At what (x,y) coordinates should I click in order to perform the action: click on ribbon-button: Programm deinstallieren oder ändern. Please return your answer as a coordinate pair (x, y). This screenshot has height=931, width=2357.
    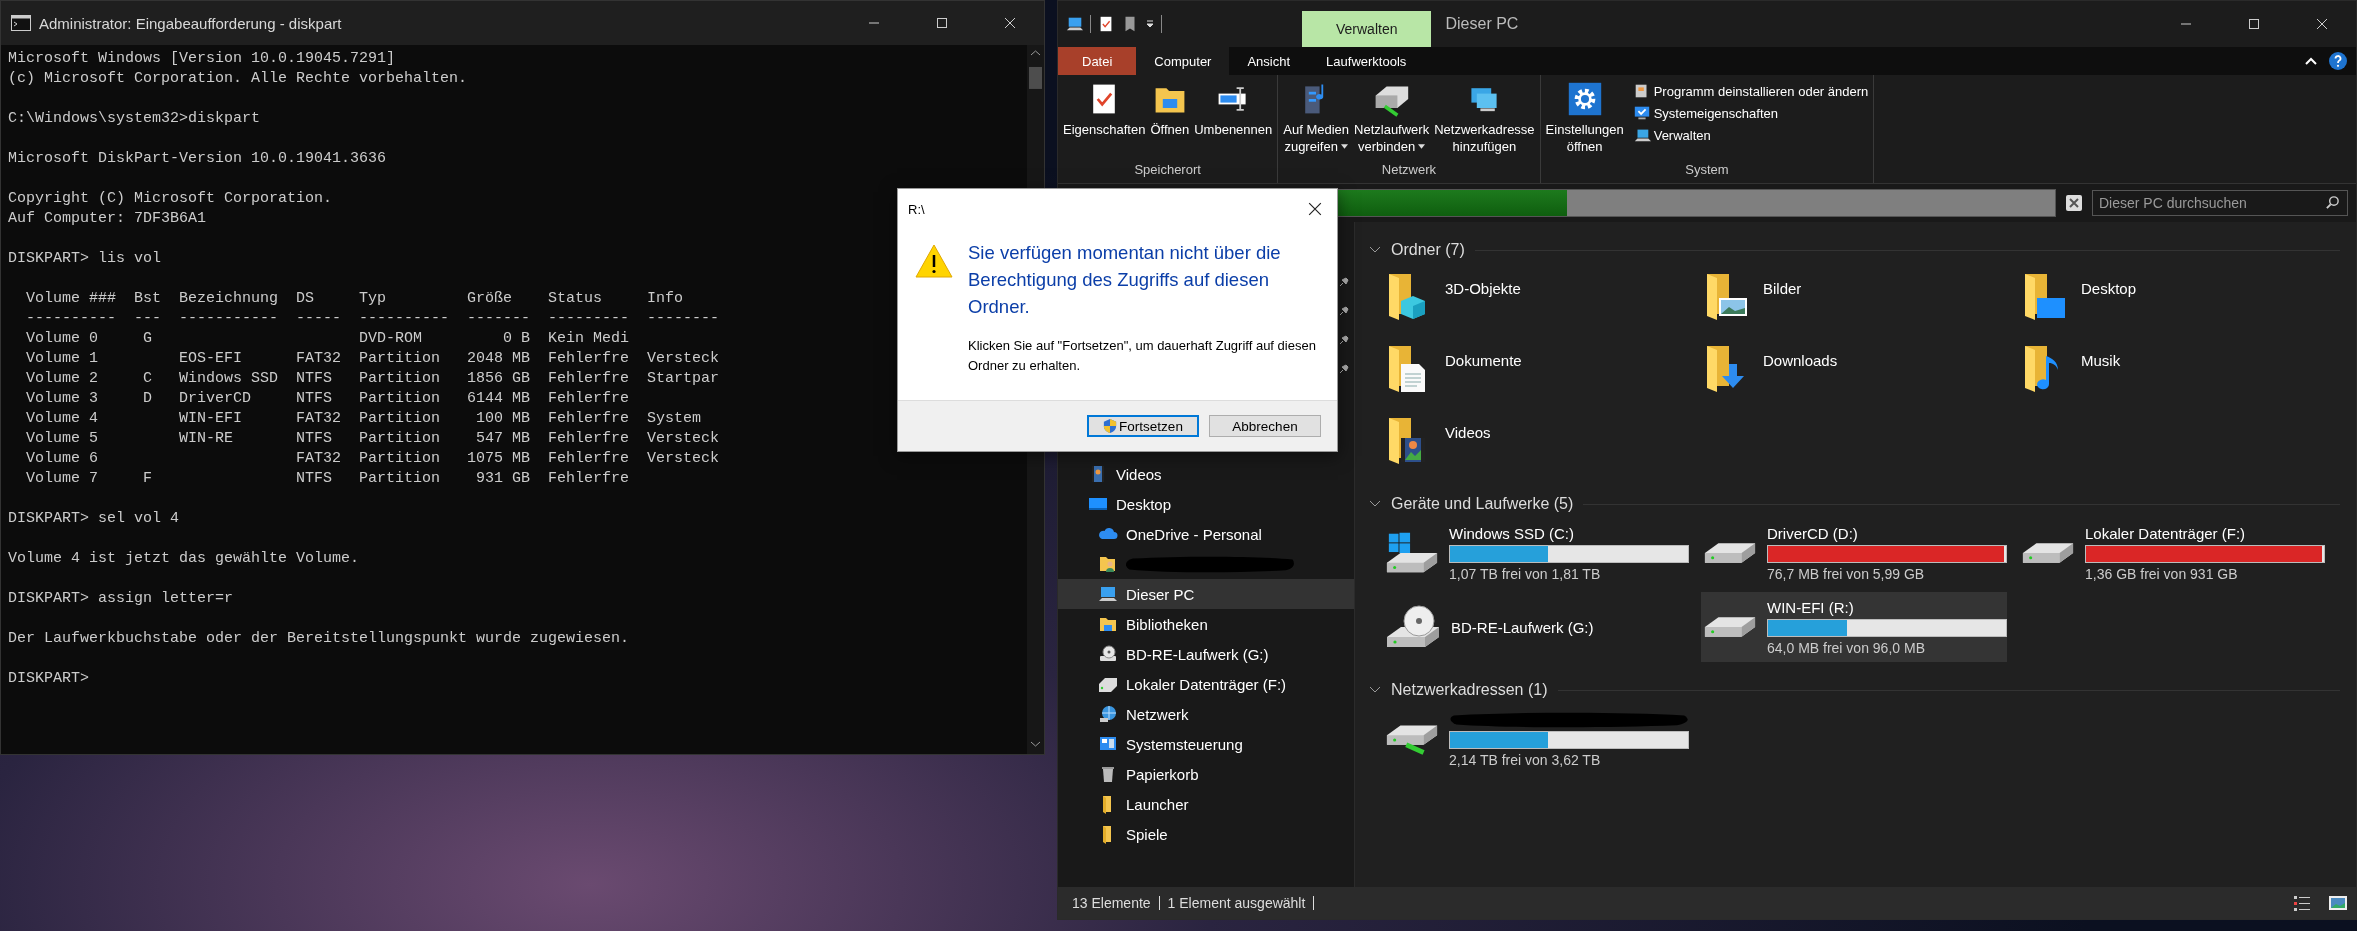
    Looking at the image, I should click on (1750, 91).